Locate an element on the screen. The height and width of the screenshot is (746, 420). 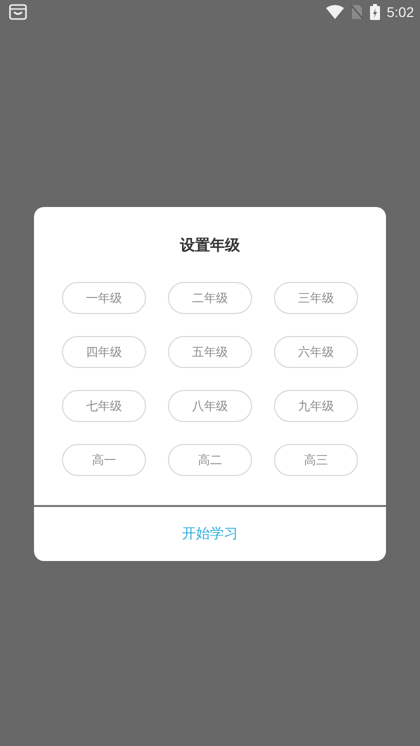
no-sim-icon is located at coordinates (356, 12).